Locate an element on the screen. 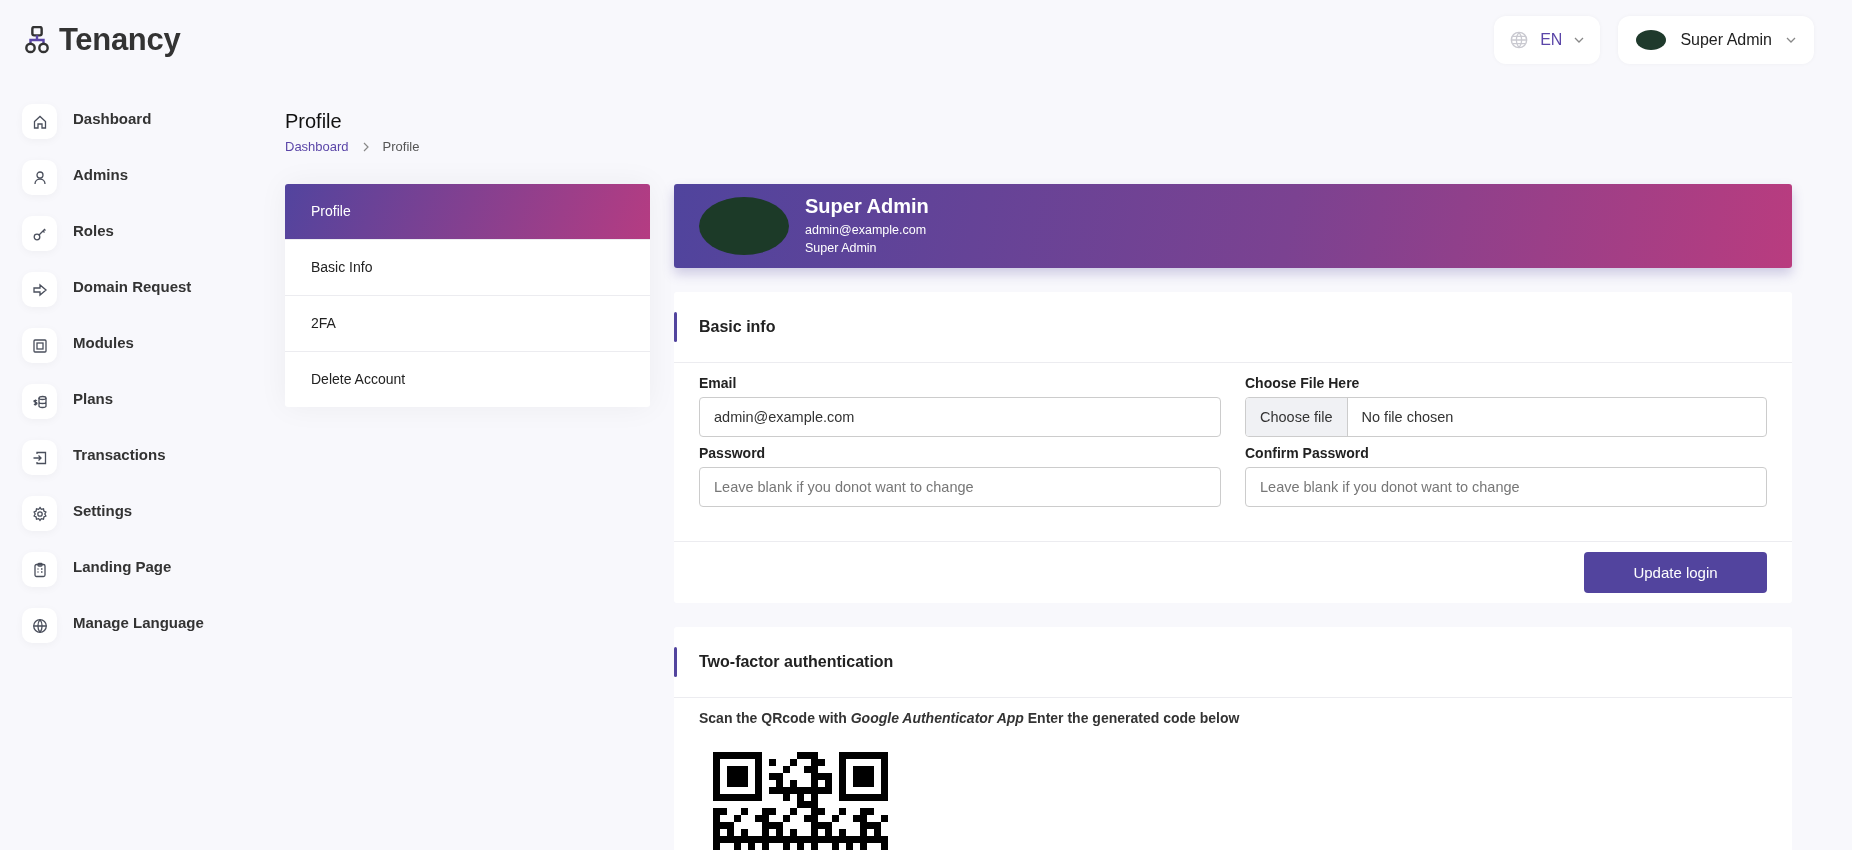 Image resolution: width=1852 pixels, height=850 pixels. brand-name: Tenancy is located at coordinates (120, 40).